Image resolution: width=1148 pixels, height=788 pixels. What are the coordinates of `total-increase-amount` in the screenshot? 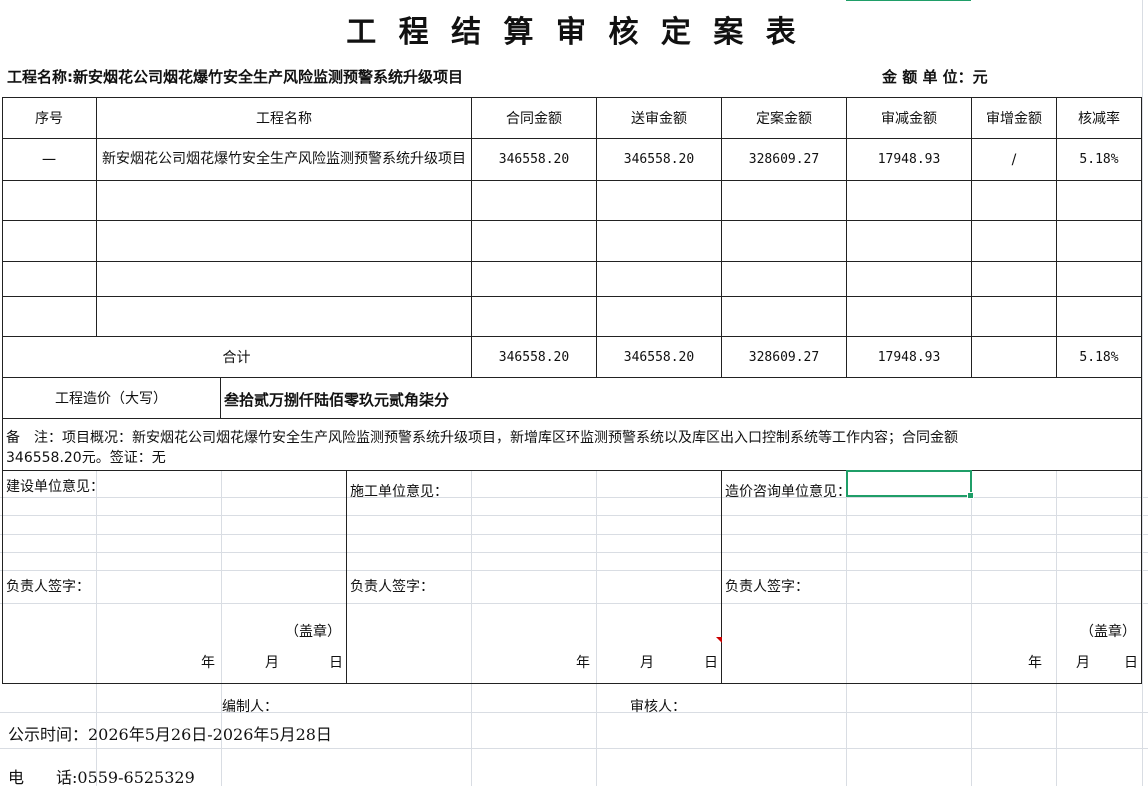 It's located at (1014, 357).